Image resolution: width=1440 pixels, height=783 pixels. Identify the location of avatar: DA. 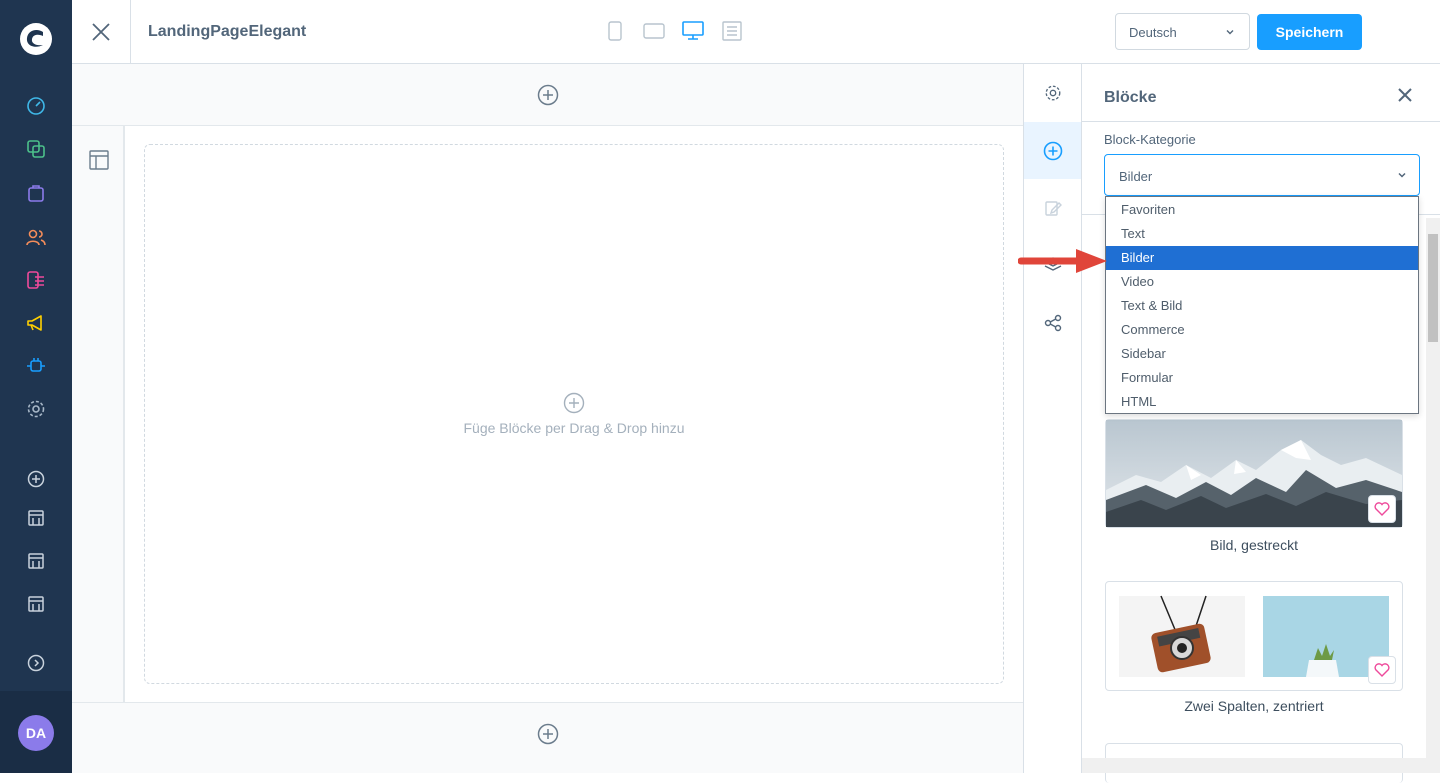
(36, 733).